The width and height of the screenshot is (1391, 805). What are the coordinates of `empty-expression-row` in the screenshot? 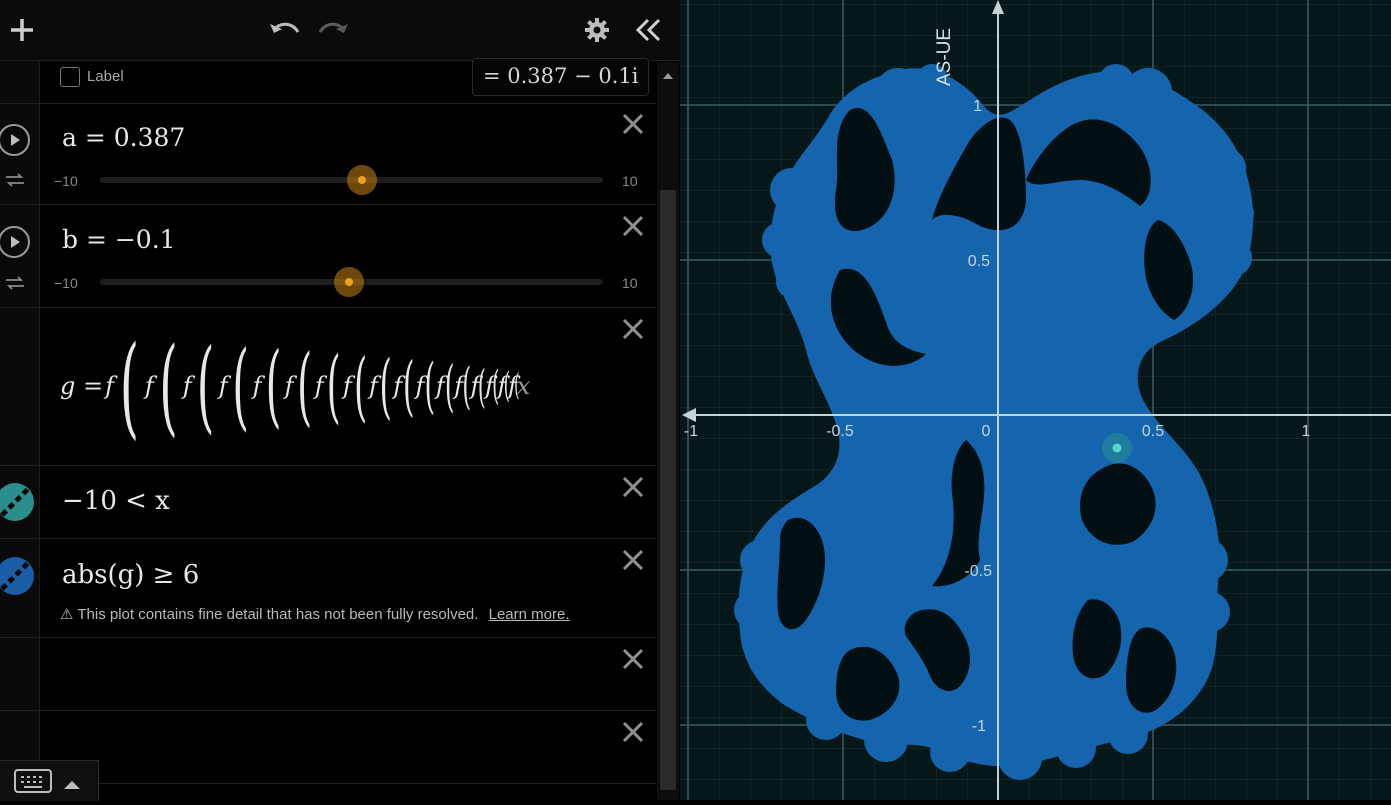 It's located at (328, 674).